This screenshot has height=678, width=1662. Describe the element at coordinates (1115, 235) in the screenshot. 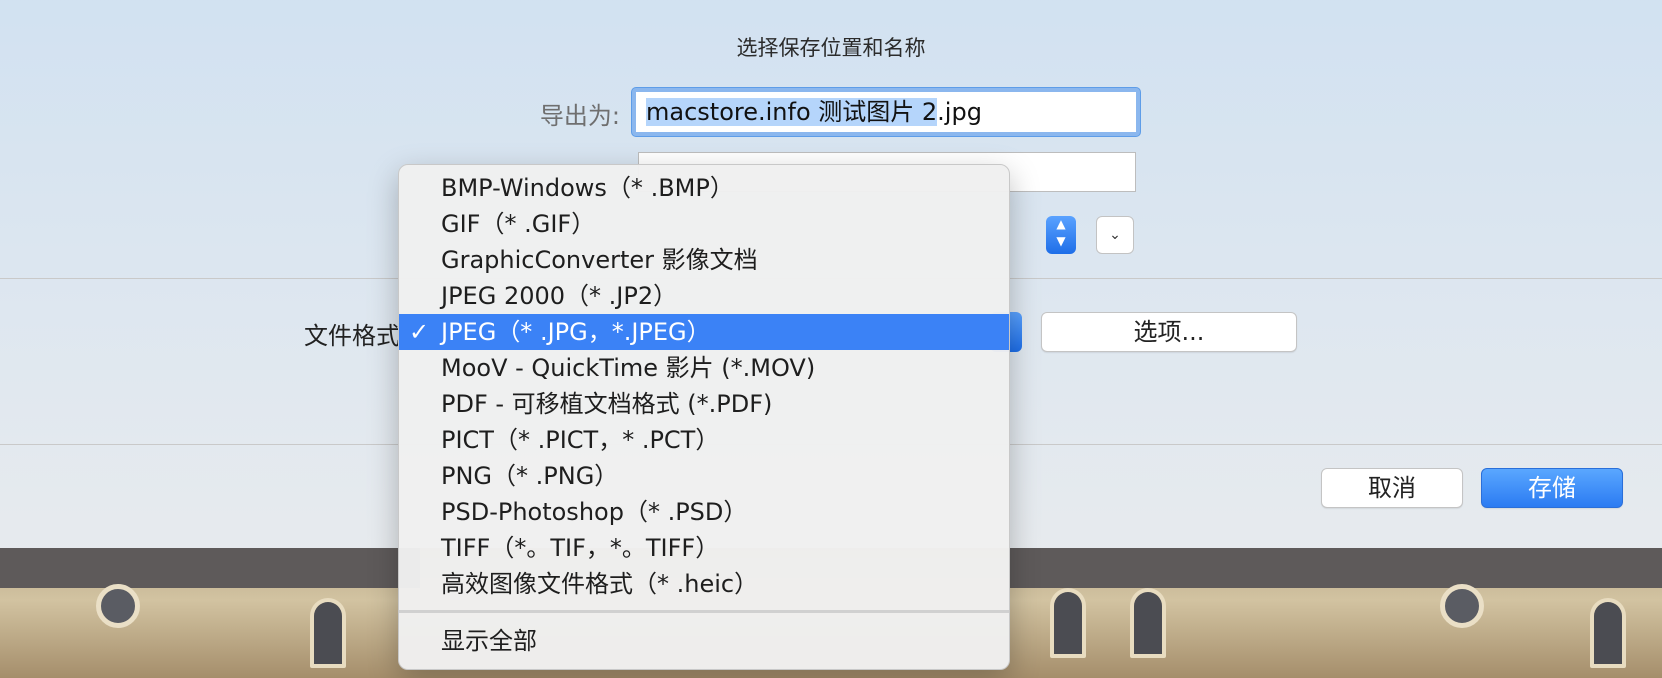

I see `chevron-down-icon: ⌄` at that location.